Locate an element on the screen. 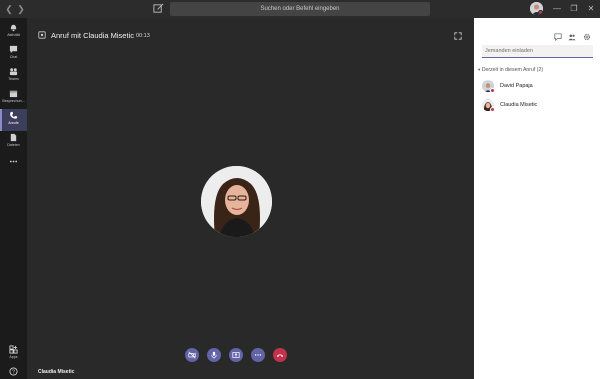  rail-more-button is located at coordinates (13, 162).